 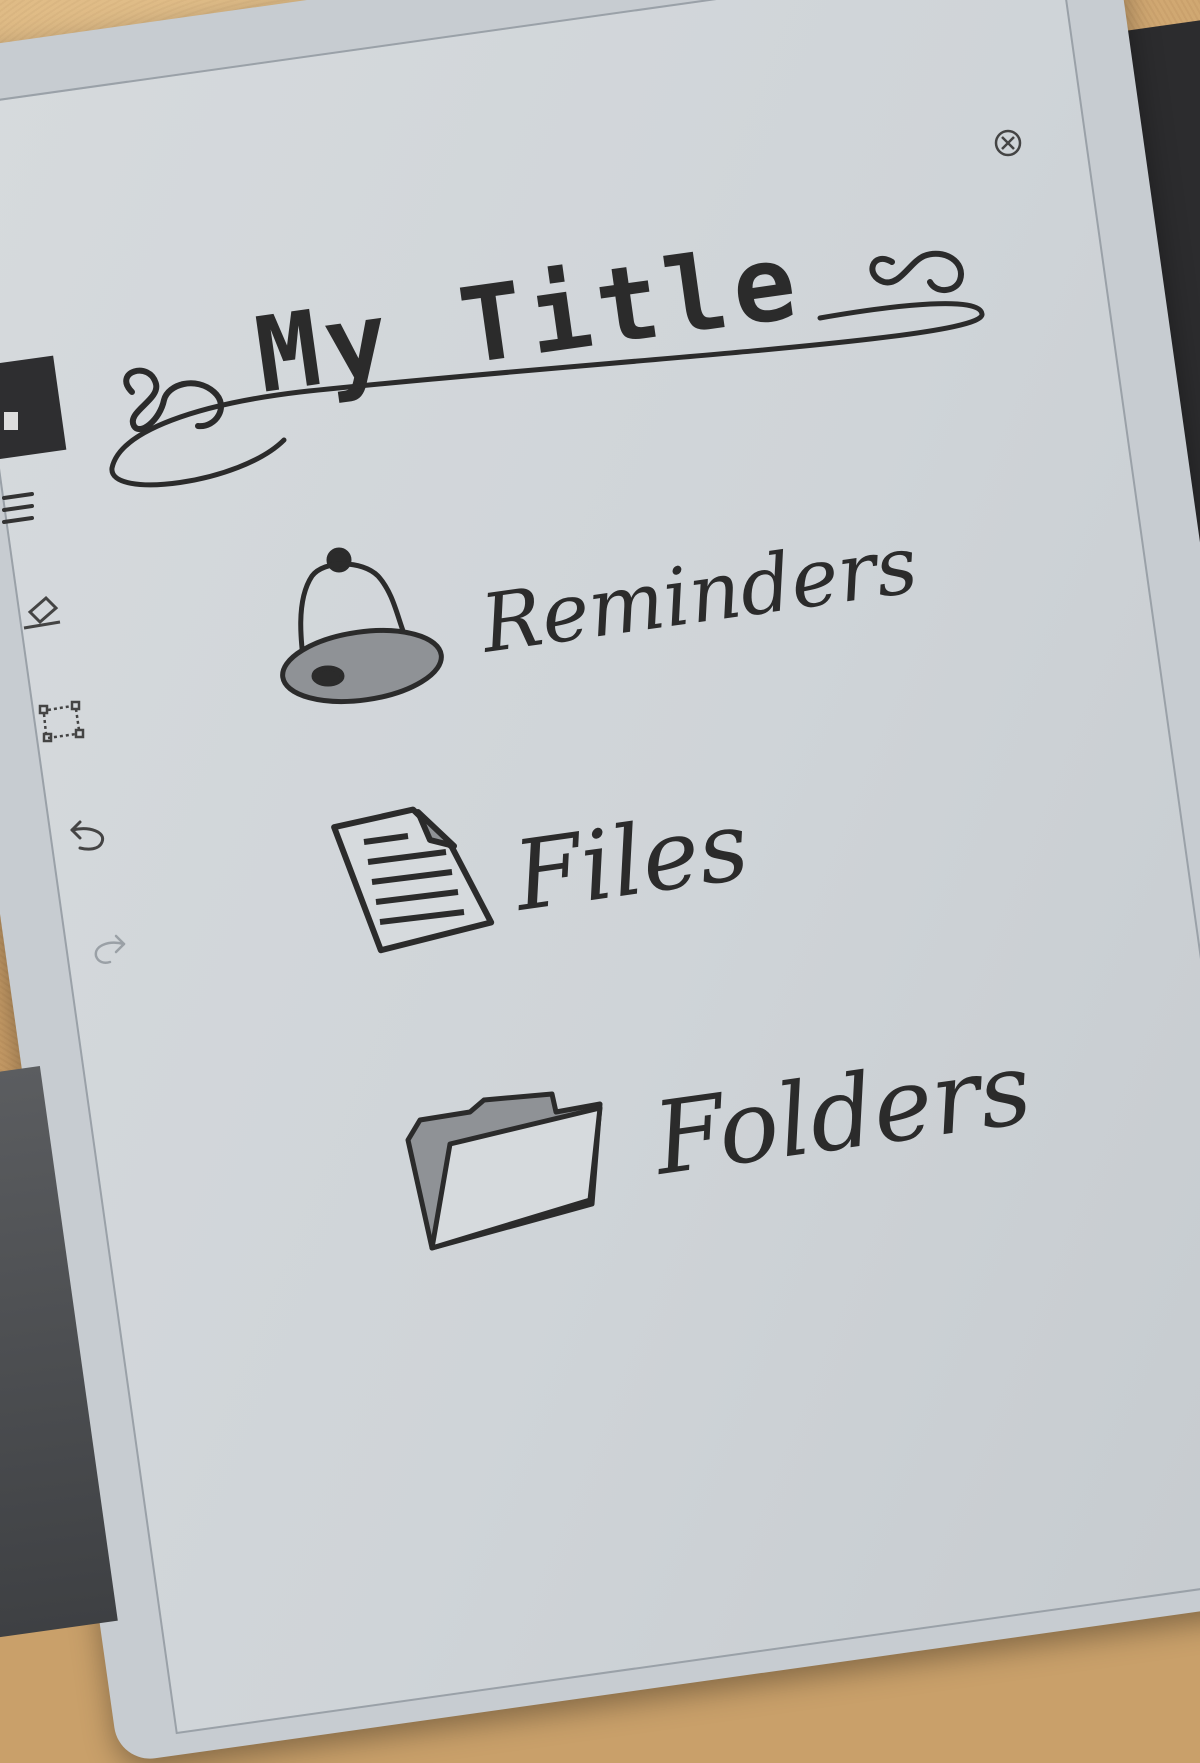 I want to click on close-icon, so click(x=1008, y=143).